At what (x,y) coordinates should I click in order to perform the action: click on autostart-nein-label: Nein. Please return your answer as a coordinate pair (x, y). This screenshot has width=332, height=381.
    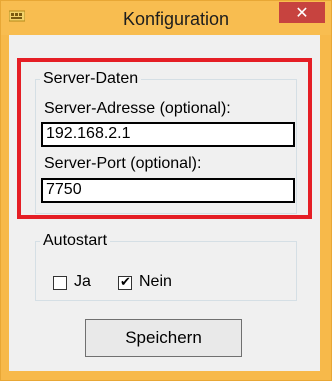
    Looking at the image, I should click on (155, 282).